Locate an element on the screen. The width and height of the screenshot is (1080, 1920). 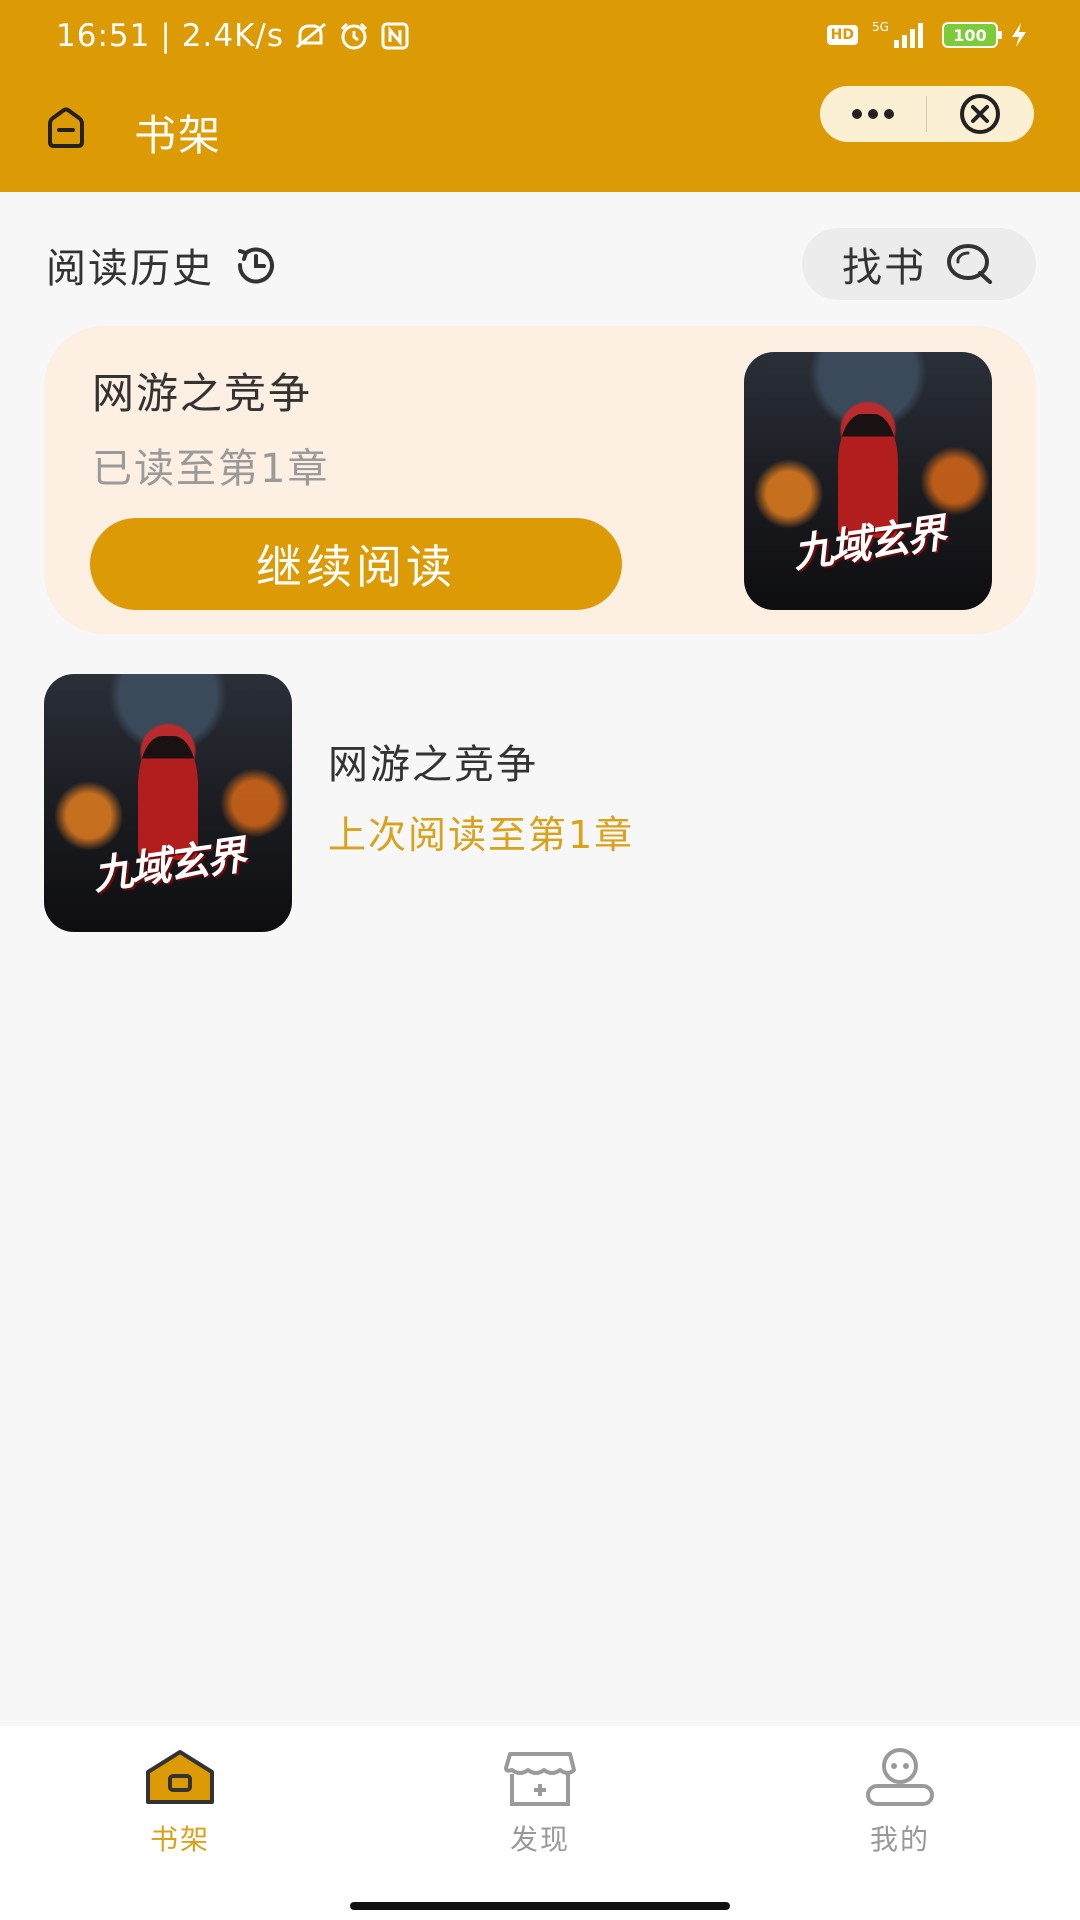
continue-reading-card: 网游之竞争 已读至第1章 继续阅读 九域玄界 is located at coordinates (540, 480).